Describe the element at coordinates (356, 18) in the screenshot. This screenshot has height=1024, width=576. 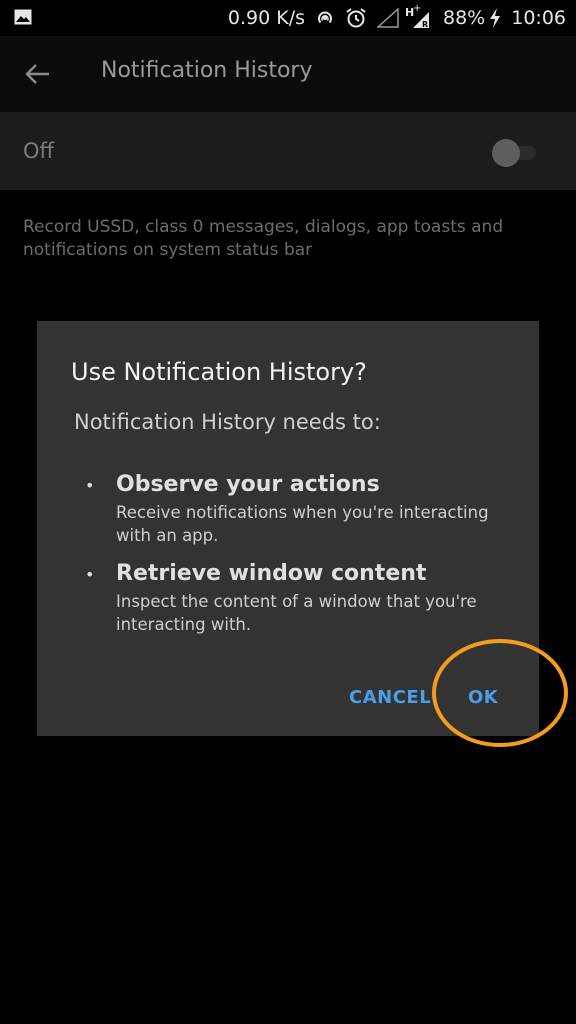
I see `alarm-icon` at that location.